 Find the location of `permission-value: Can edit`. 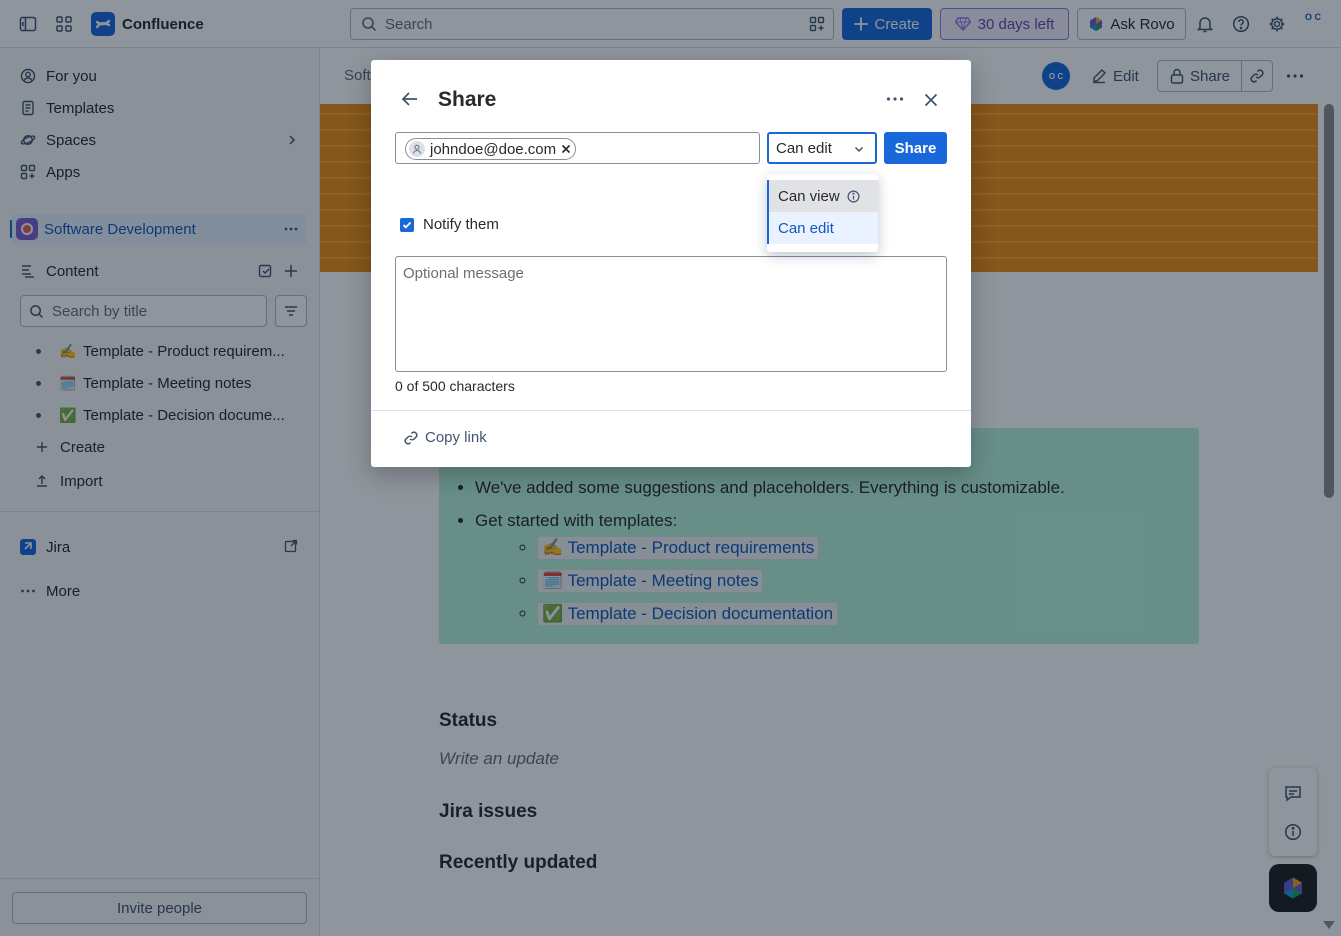

permission-value: Can edit is located at coordinates (804, 148).